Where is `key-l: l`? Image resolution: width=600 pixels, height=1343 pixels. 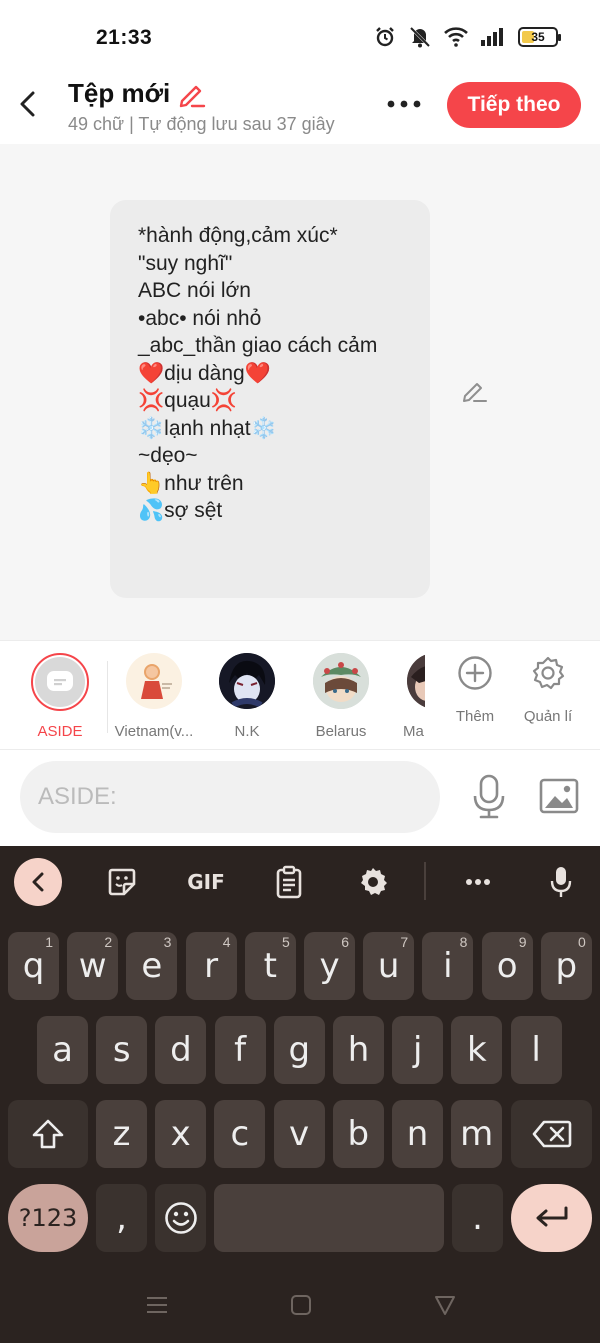 key-l: l is located at coordinates (536, 1050).